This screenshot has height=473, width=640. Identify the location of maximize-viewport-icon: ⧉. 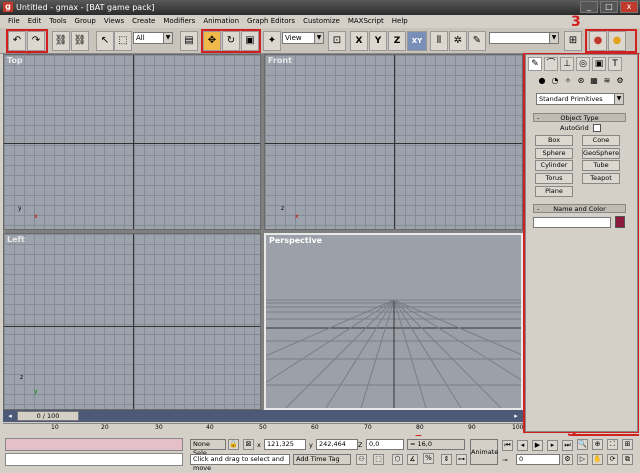
(627, 459).